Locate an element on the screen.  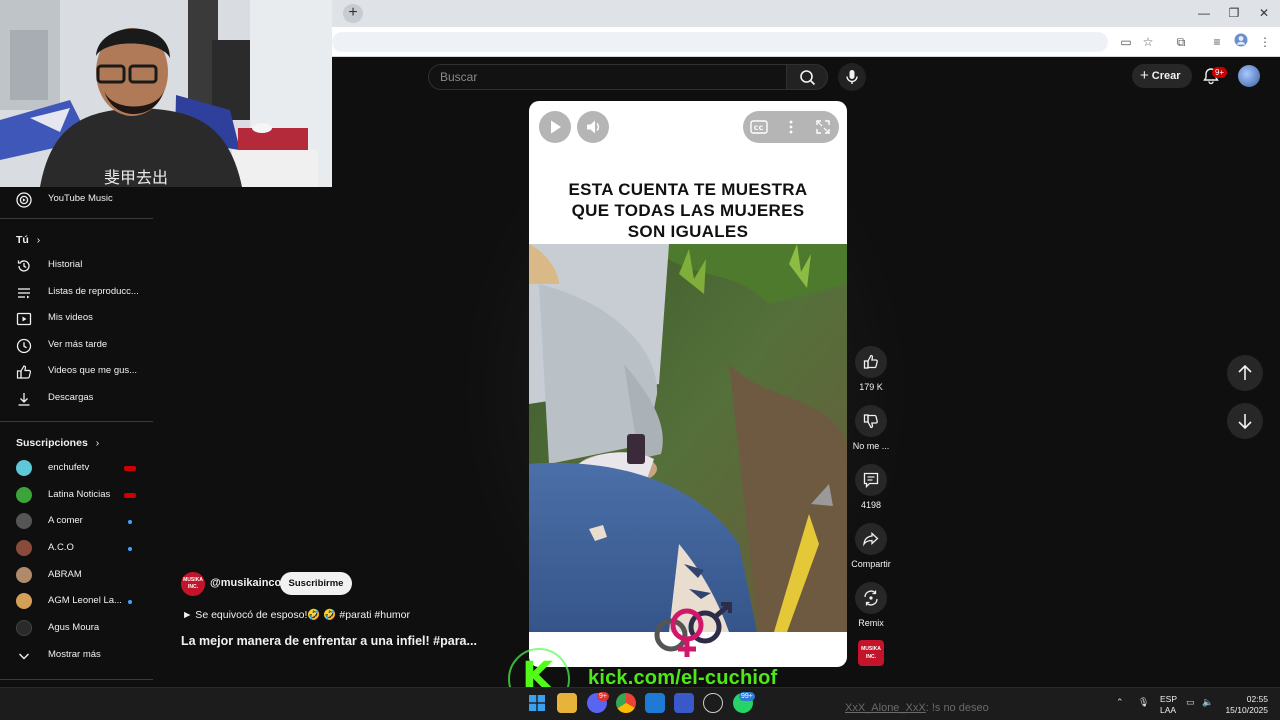
show-more-button: Mostrar más is located at coordinates (77, 656).